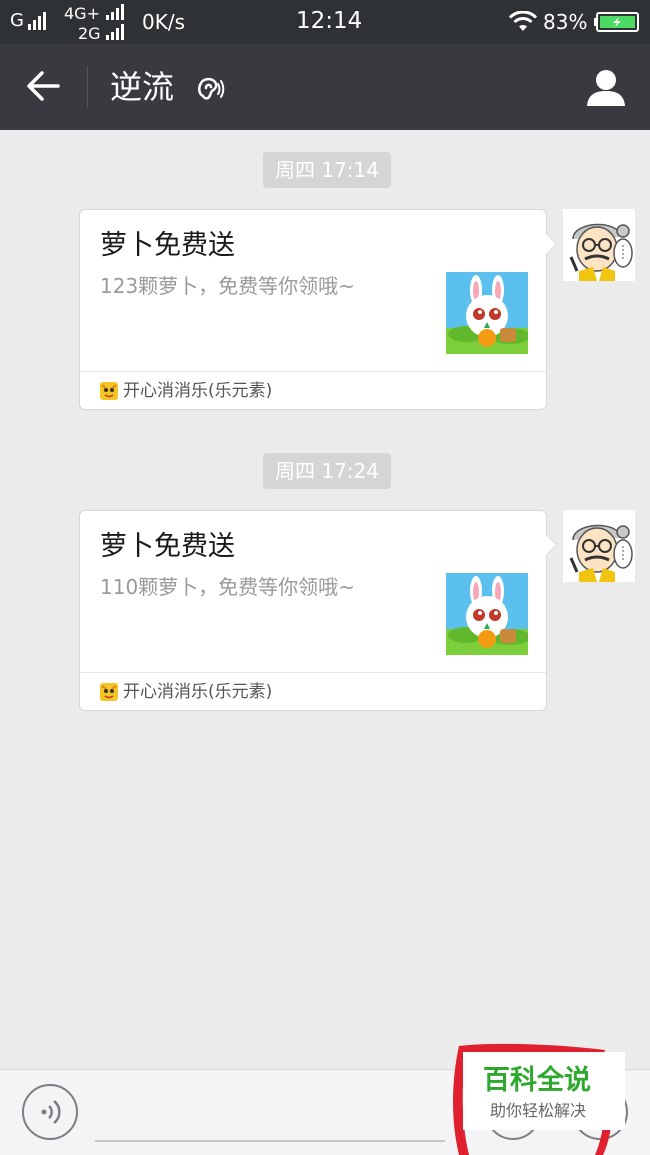 This screenshot has height=1155, width=650. What do you see at coordinates (537, 1080) in the screenshot?
I see `watermark-brand: 百科全说` at bounding box center [537, 1080].